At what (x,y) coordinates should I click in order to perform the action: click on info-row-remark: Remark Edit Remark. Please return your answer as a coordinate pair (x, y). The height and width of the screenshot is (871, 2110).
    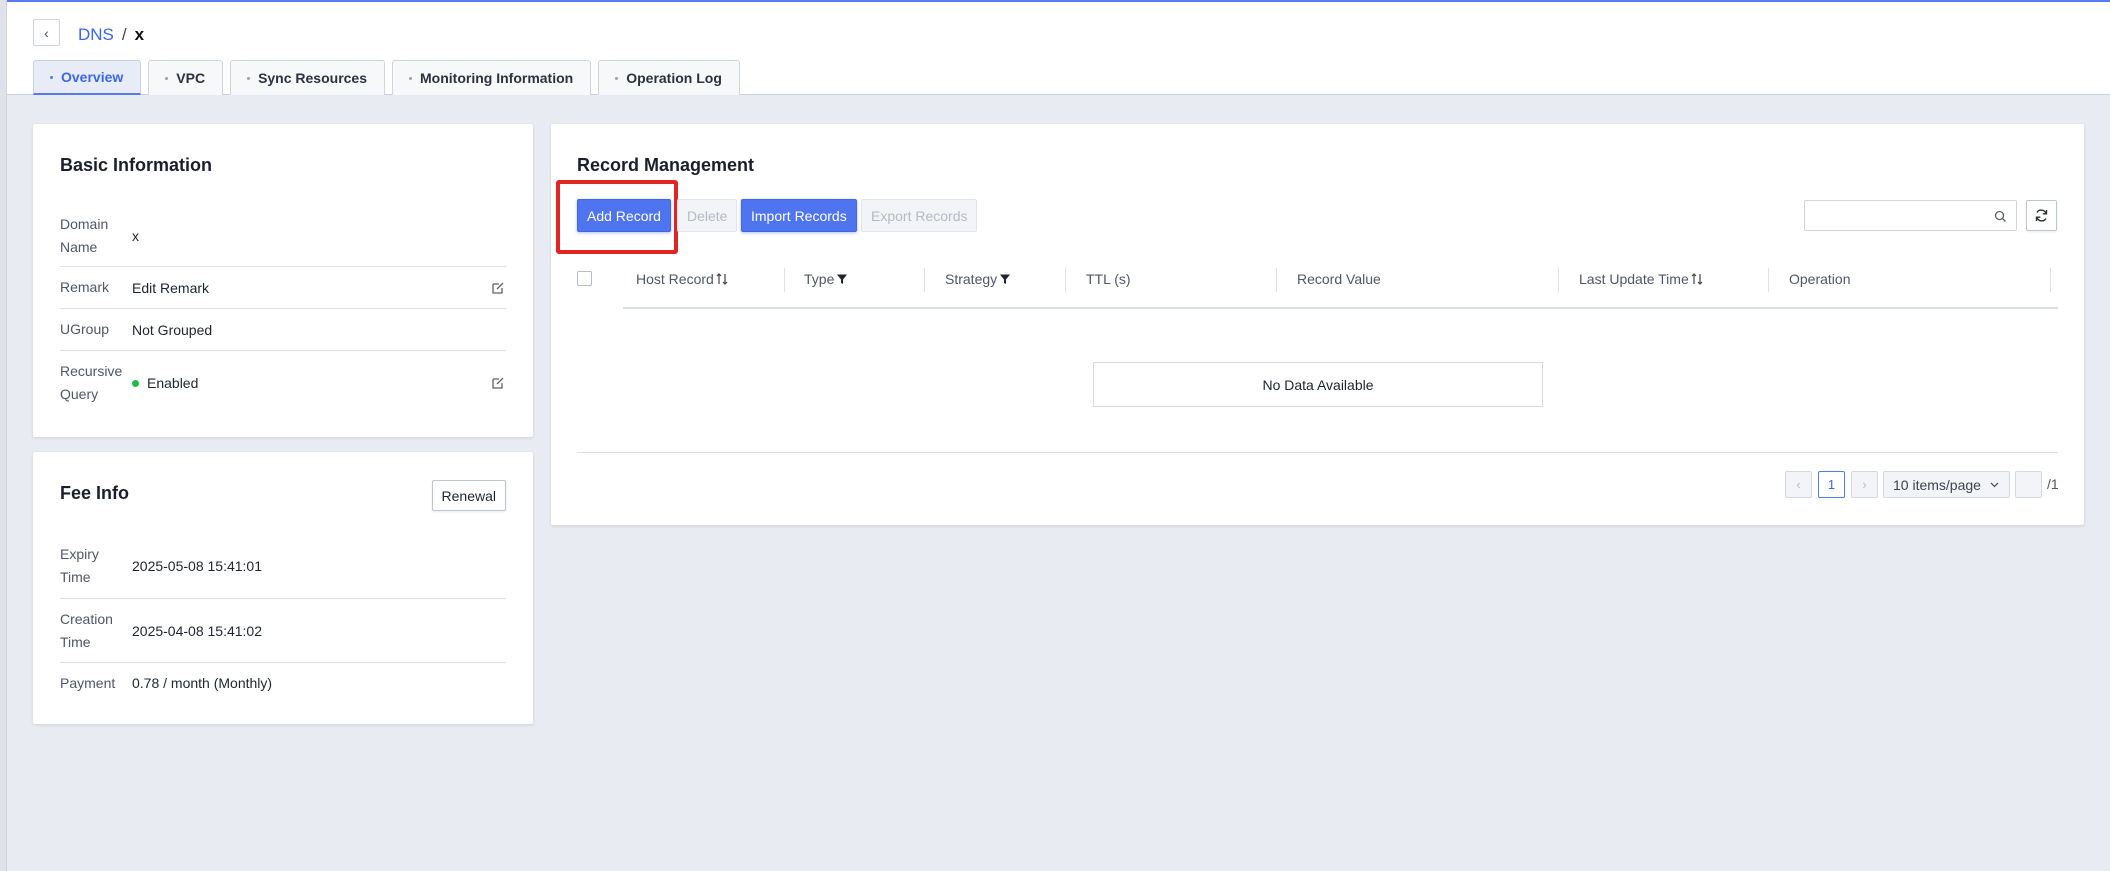
    Looking at the image, I should click on (283, 288).